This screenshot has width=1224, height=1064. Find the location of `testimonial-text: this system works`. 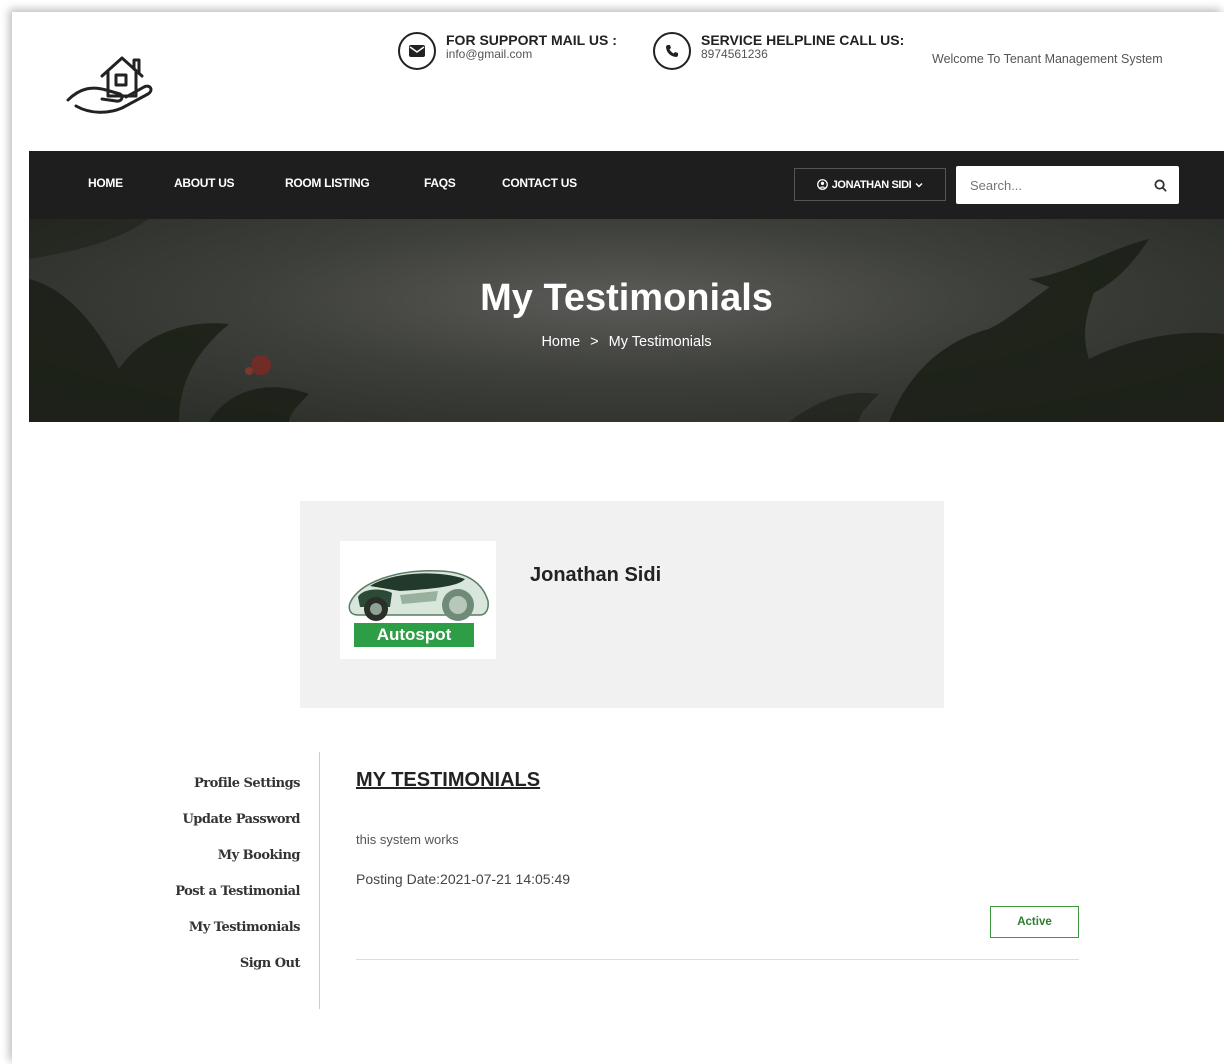

testimonial-text: this system works is located at coordinates (407, 839).